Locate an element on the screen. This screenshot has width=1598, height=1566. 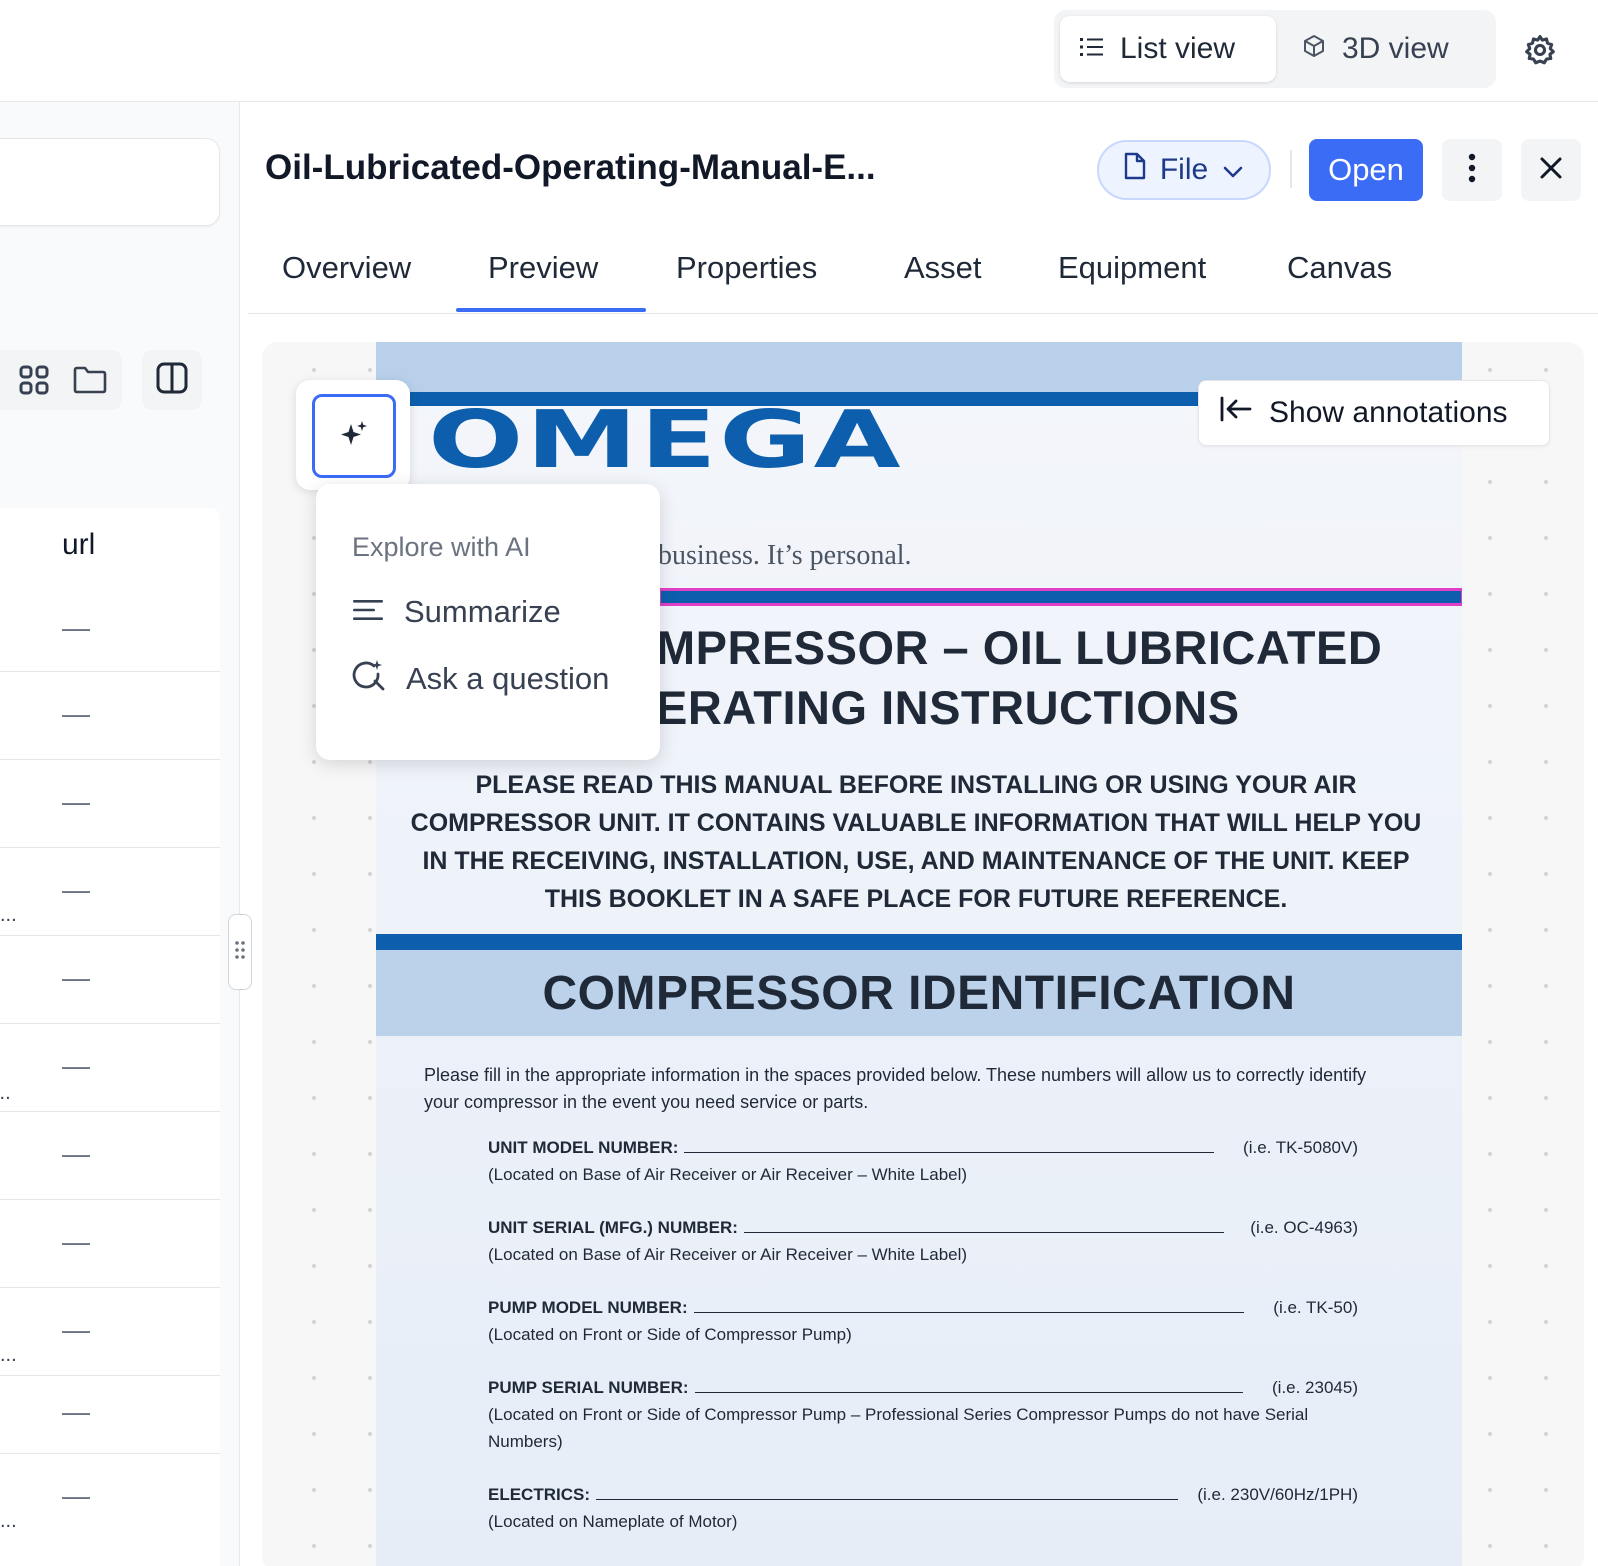
panel-resize-handle is located at coordinates (240, 952).